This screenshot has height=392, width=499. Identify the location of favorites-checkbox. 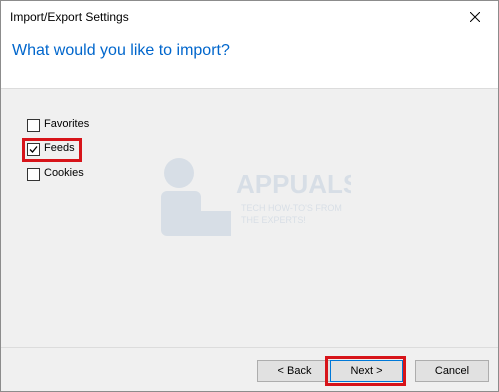
(33, 125).